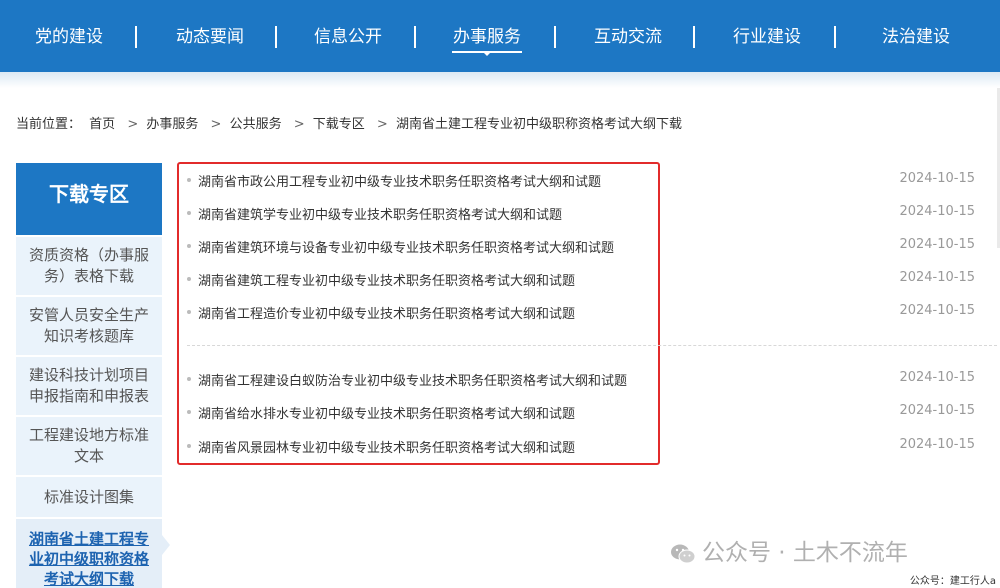 The image size is (1000, 588). Describe the element at coordinates (952, 581) in the screenshot. I see `footnote: 公众号：建工行人a` at that location.